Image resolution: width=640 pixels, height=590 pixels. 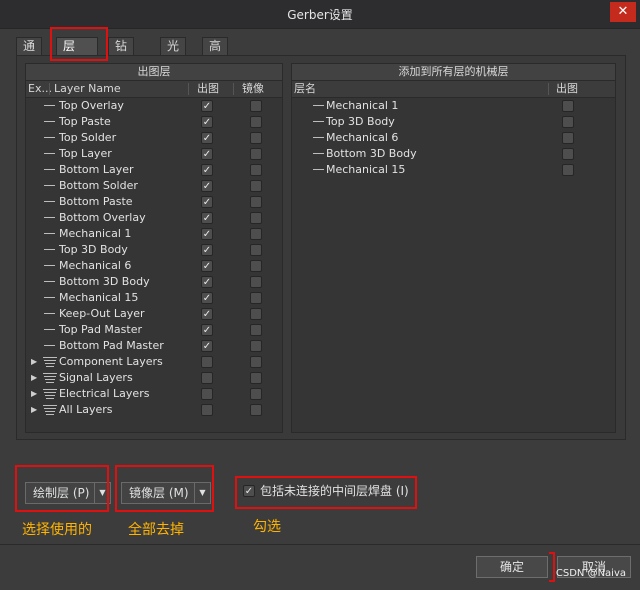 I want to click on layer-row: Top Paste ✓, so click(x=154, y=122).